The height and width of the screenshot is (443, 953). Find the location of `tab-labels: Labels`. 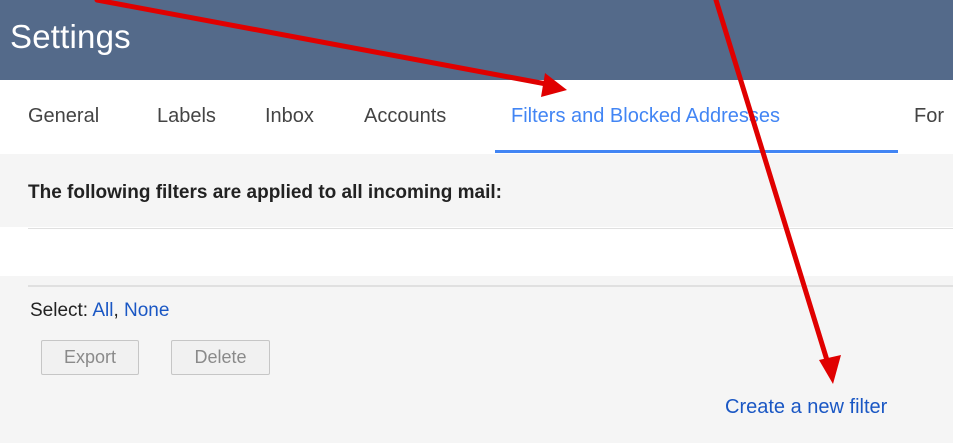

tab-labels: Labels is located at coordinates (186, 116).